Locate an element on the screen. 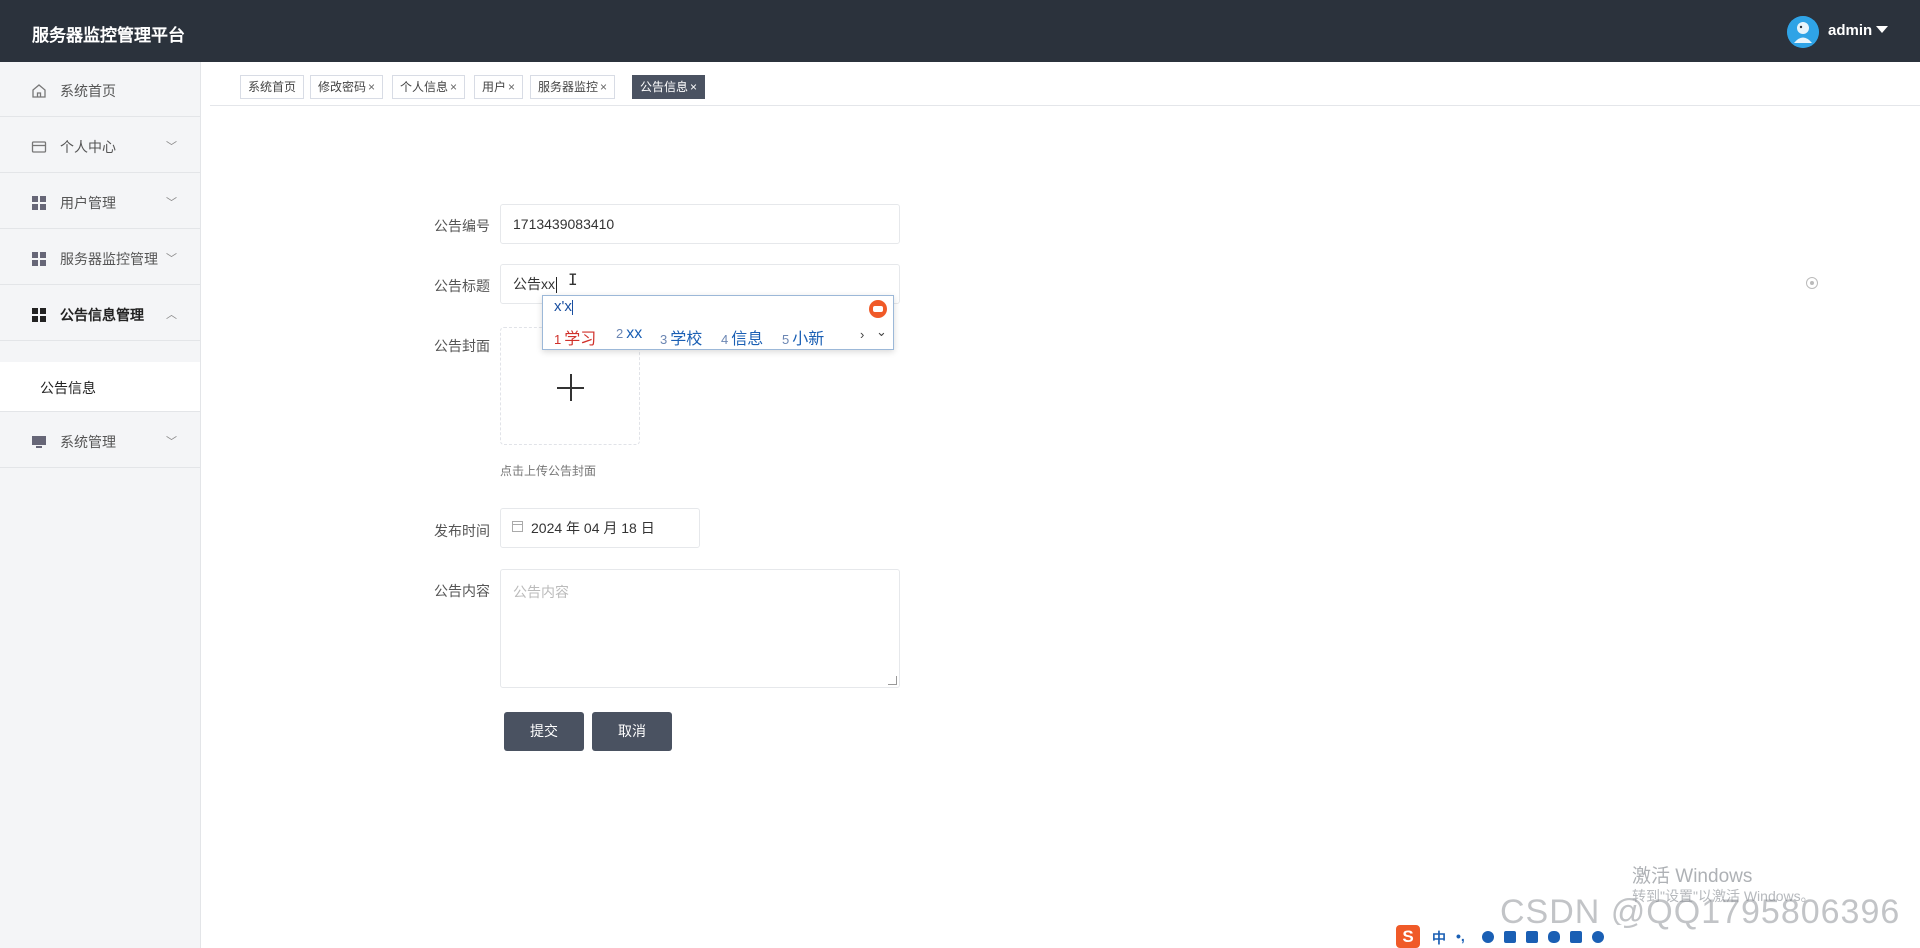 The image size is (1920, 948). candidate-text: 学习 is located at coordinates (580, 339).